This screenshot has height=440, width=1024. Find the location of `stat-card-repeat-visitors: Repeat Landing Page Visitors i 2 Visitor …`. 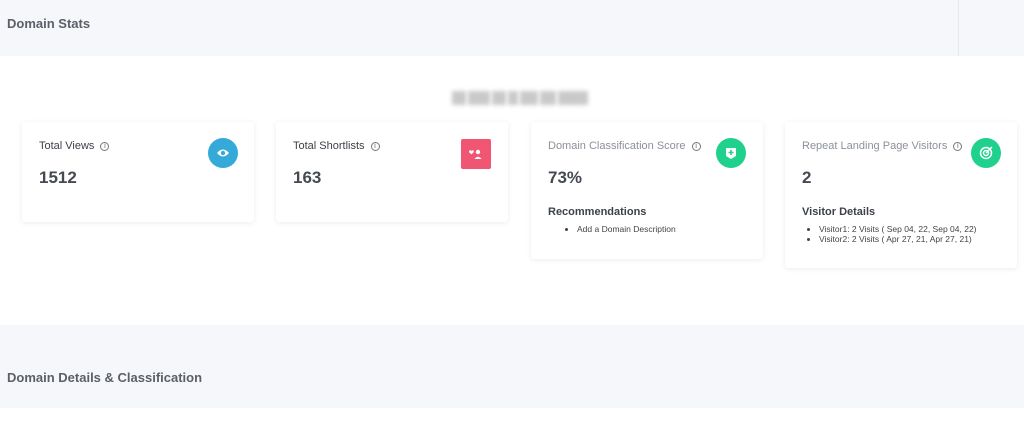

stat-card-repeat-visitors: Repeat Landing Page Visitors i 2 Visitor … is located at coordinates (901, 195).